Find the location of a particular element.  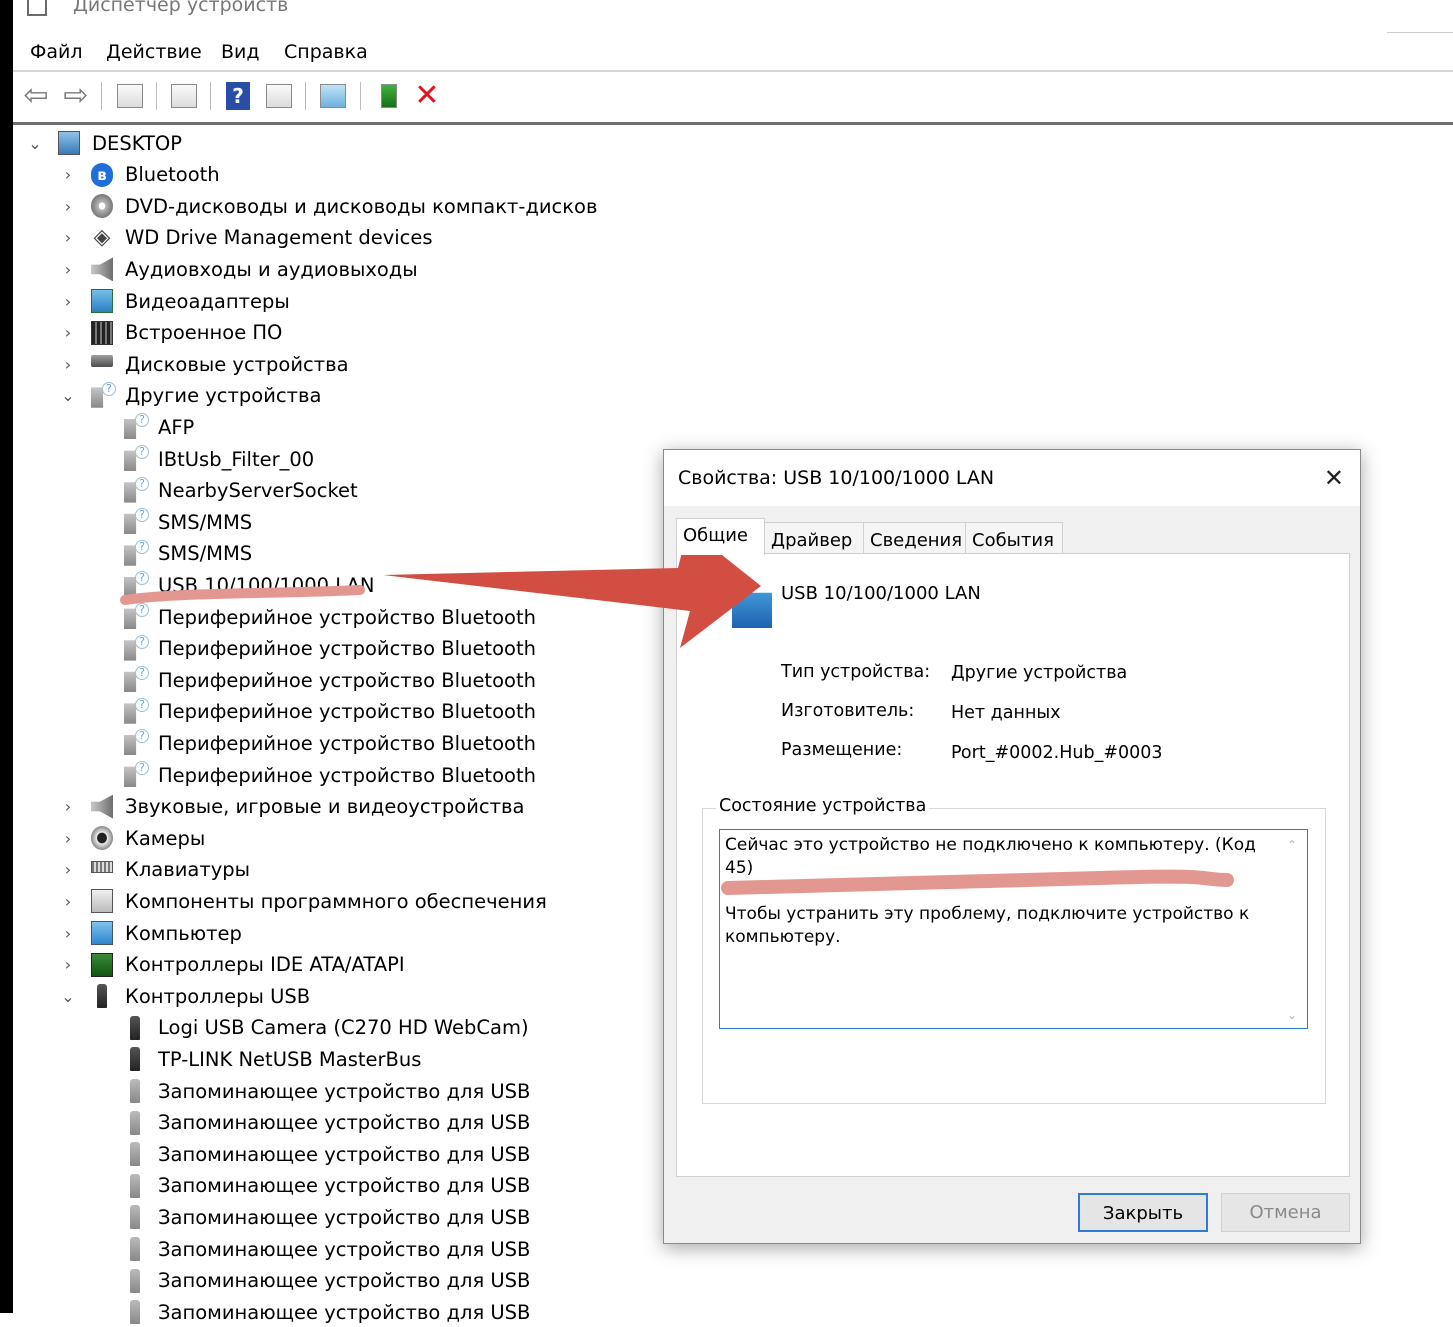

device-type-value: Другие устройства is located at coordinates (1039, 673).